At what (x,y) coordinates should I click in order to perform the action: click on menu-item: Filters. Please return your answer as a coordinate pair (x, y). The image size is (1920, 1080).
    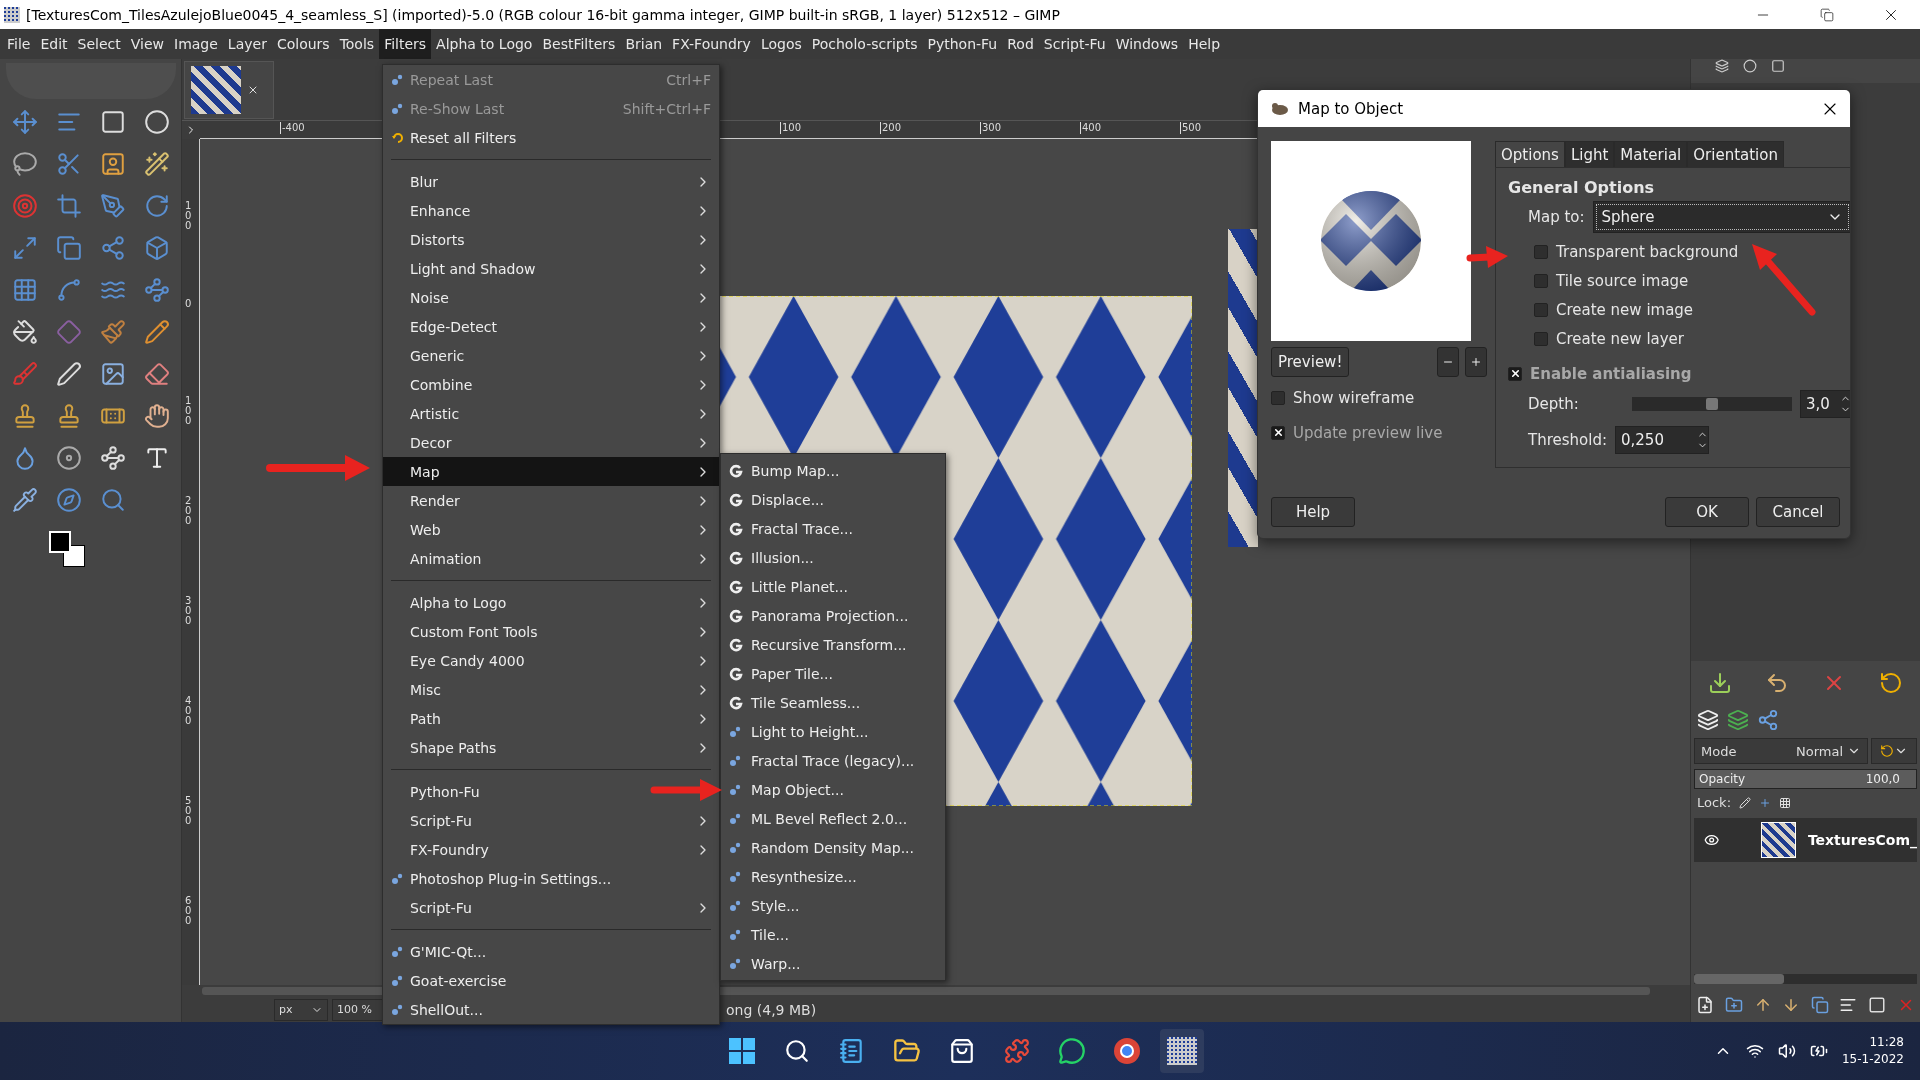
    Looking at the image, I should click on (405, 44).